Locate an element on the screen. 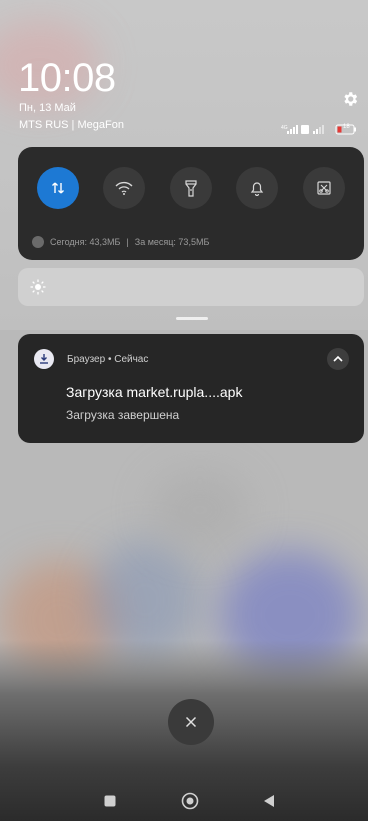  panel-drag-handle is located at coordinates (192, 318).